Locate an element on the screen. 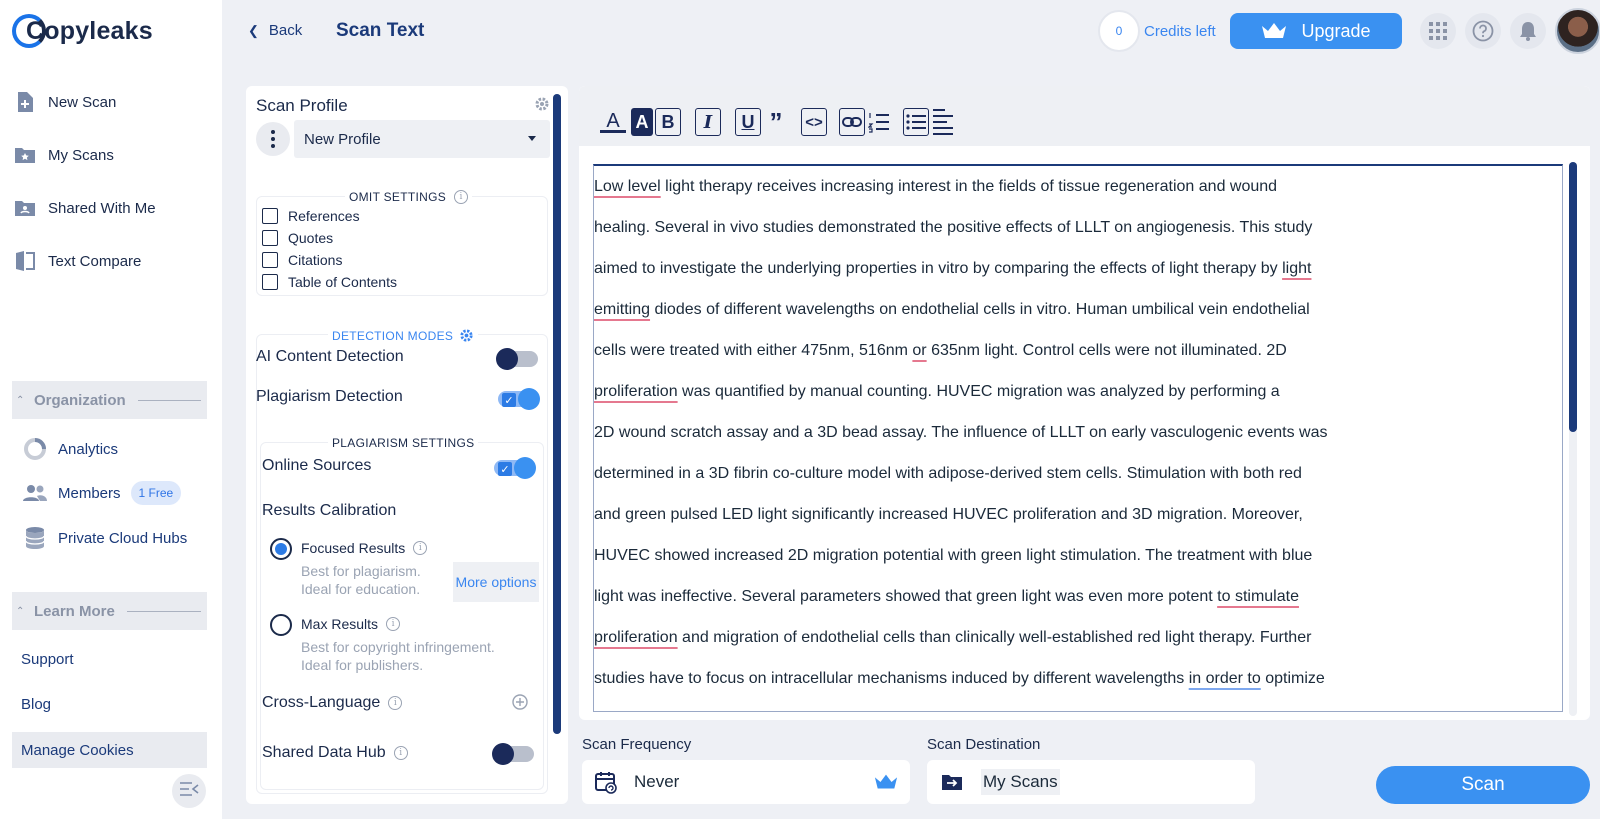  text-color-button: A is located at coordinates (613, 122).